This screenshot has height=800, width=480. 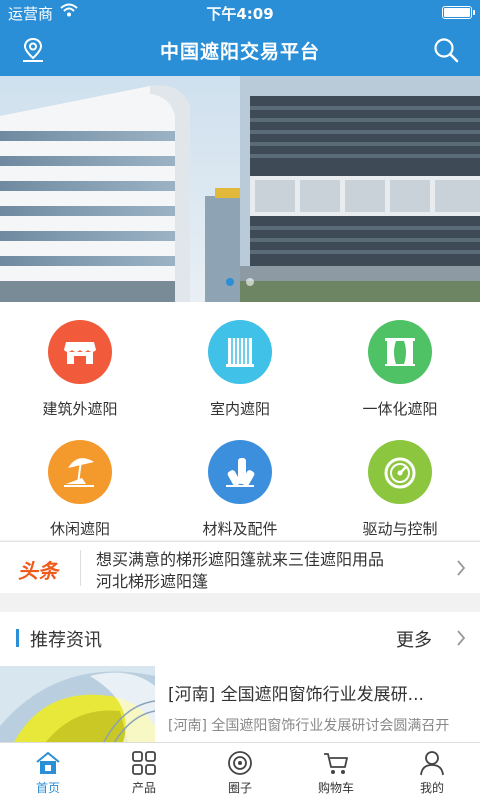 What do you see at coordinates (79, 529) in the screenshot?
I see `category-label: 休闲遮阳` at bounding box center [79, 529].